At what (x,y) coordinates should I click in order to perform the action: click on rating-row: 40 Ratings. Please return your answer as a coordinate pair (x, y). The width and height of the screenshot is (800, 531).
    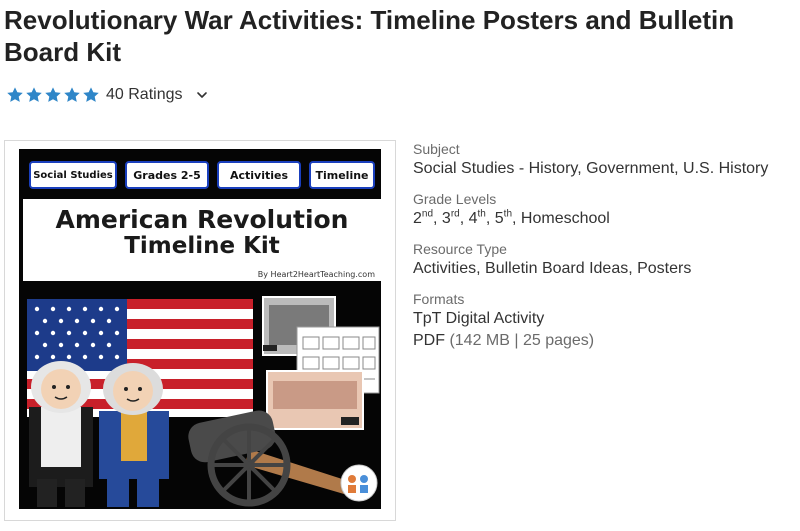
    Looking at the image, I should click on (107, 95).